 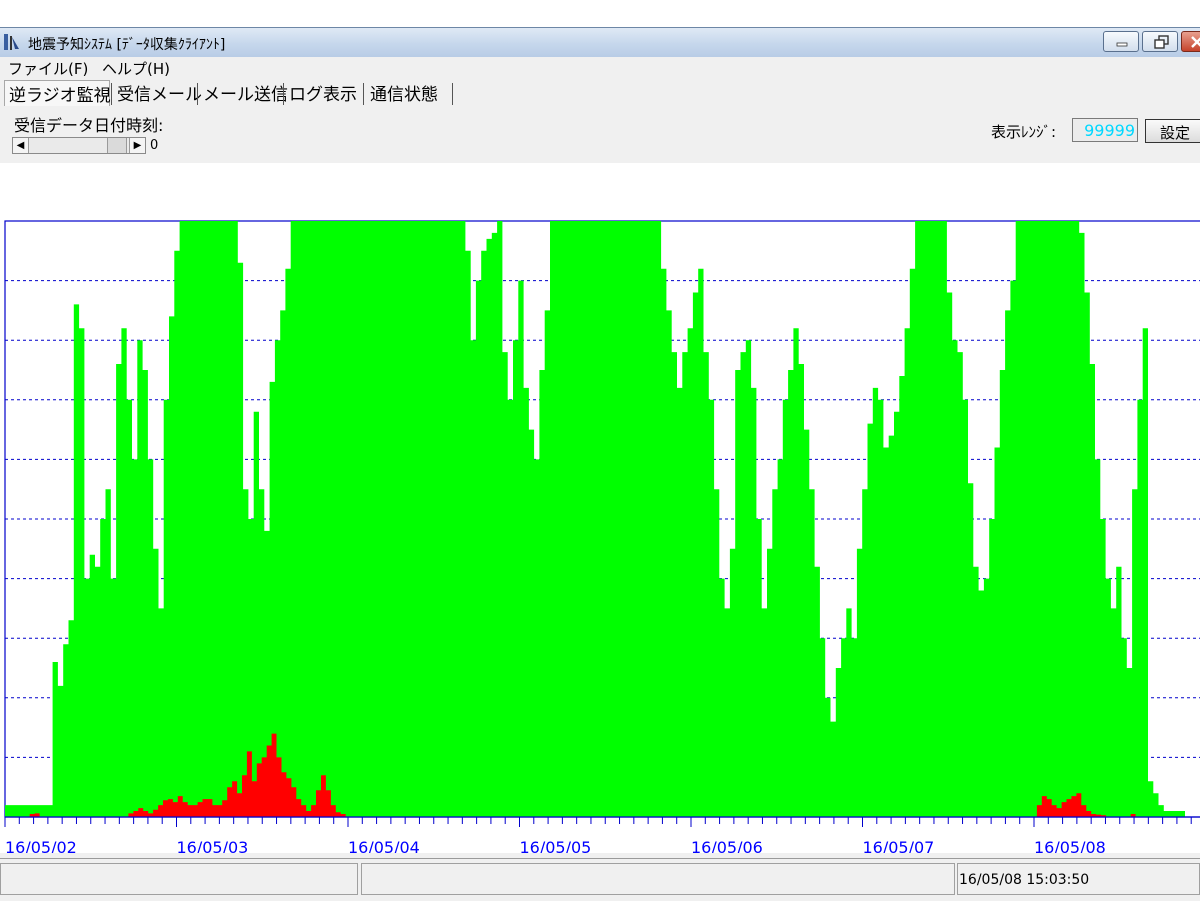 I want to click on tab-label: メール送信, so click(x=245, y=95).